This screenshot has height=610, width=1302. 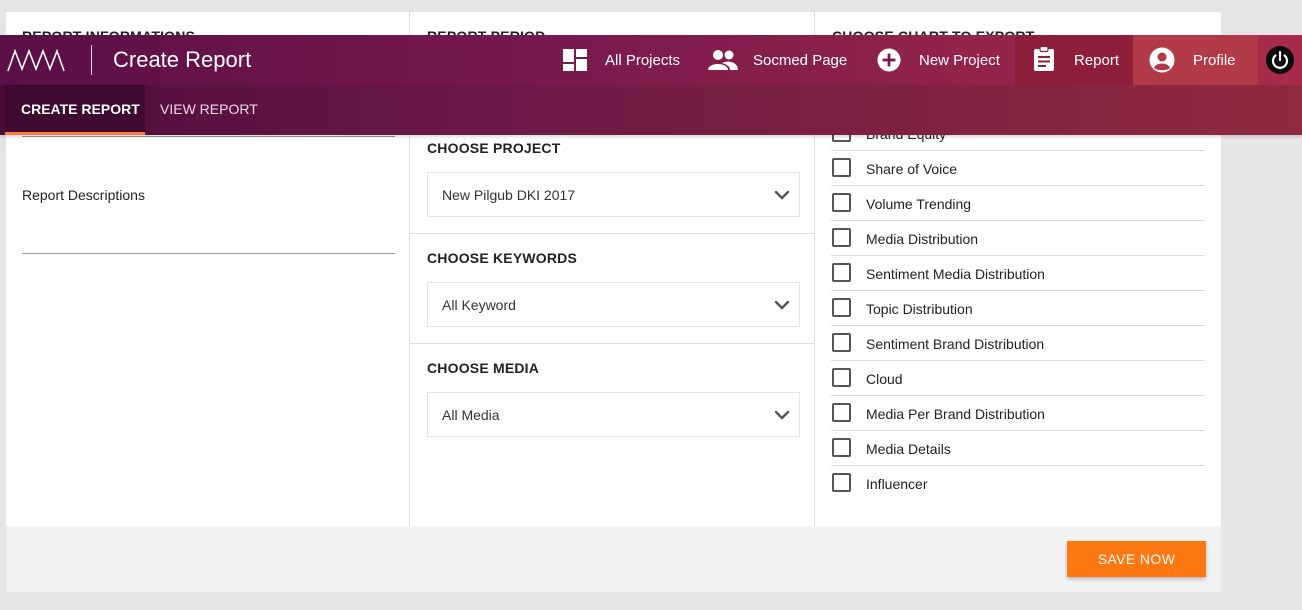 I want to click on chart-option-volume-trending: Volume Trending, so click(x=1018, y=203).